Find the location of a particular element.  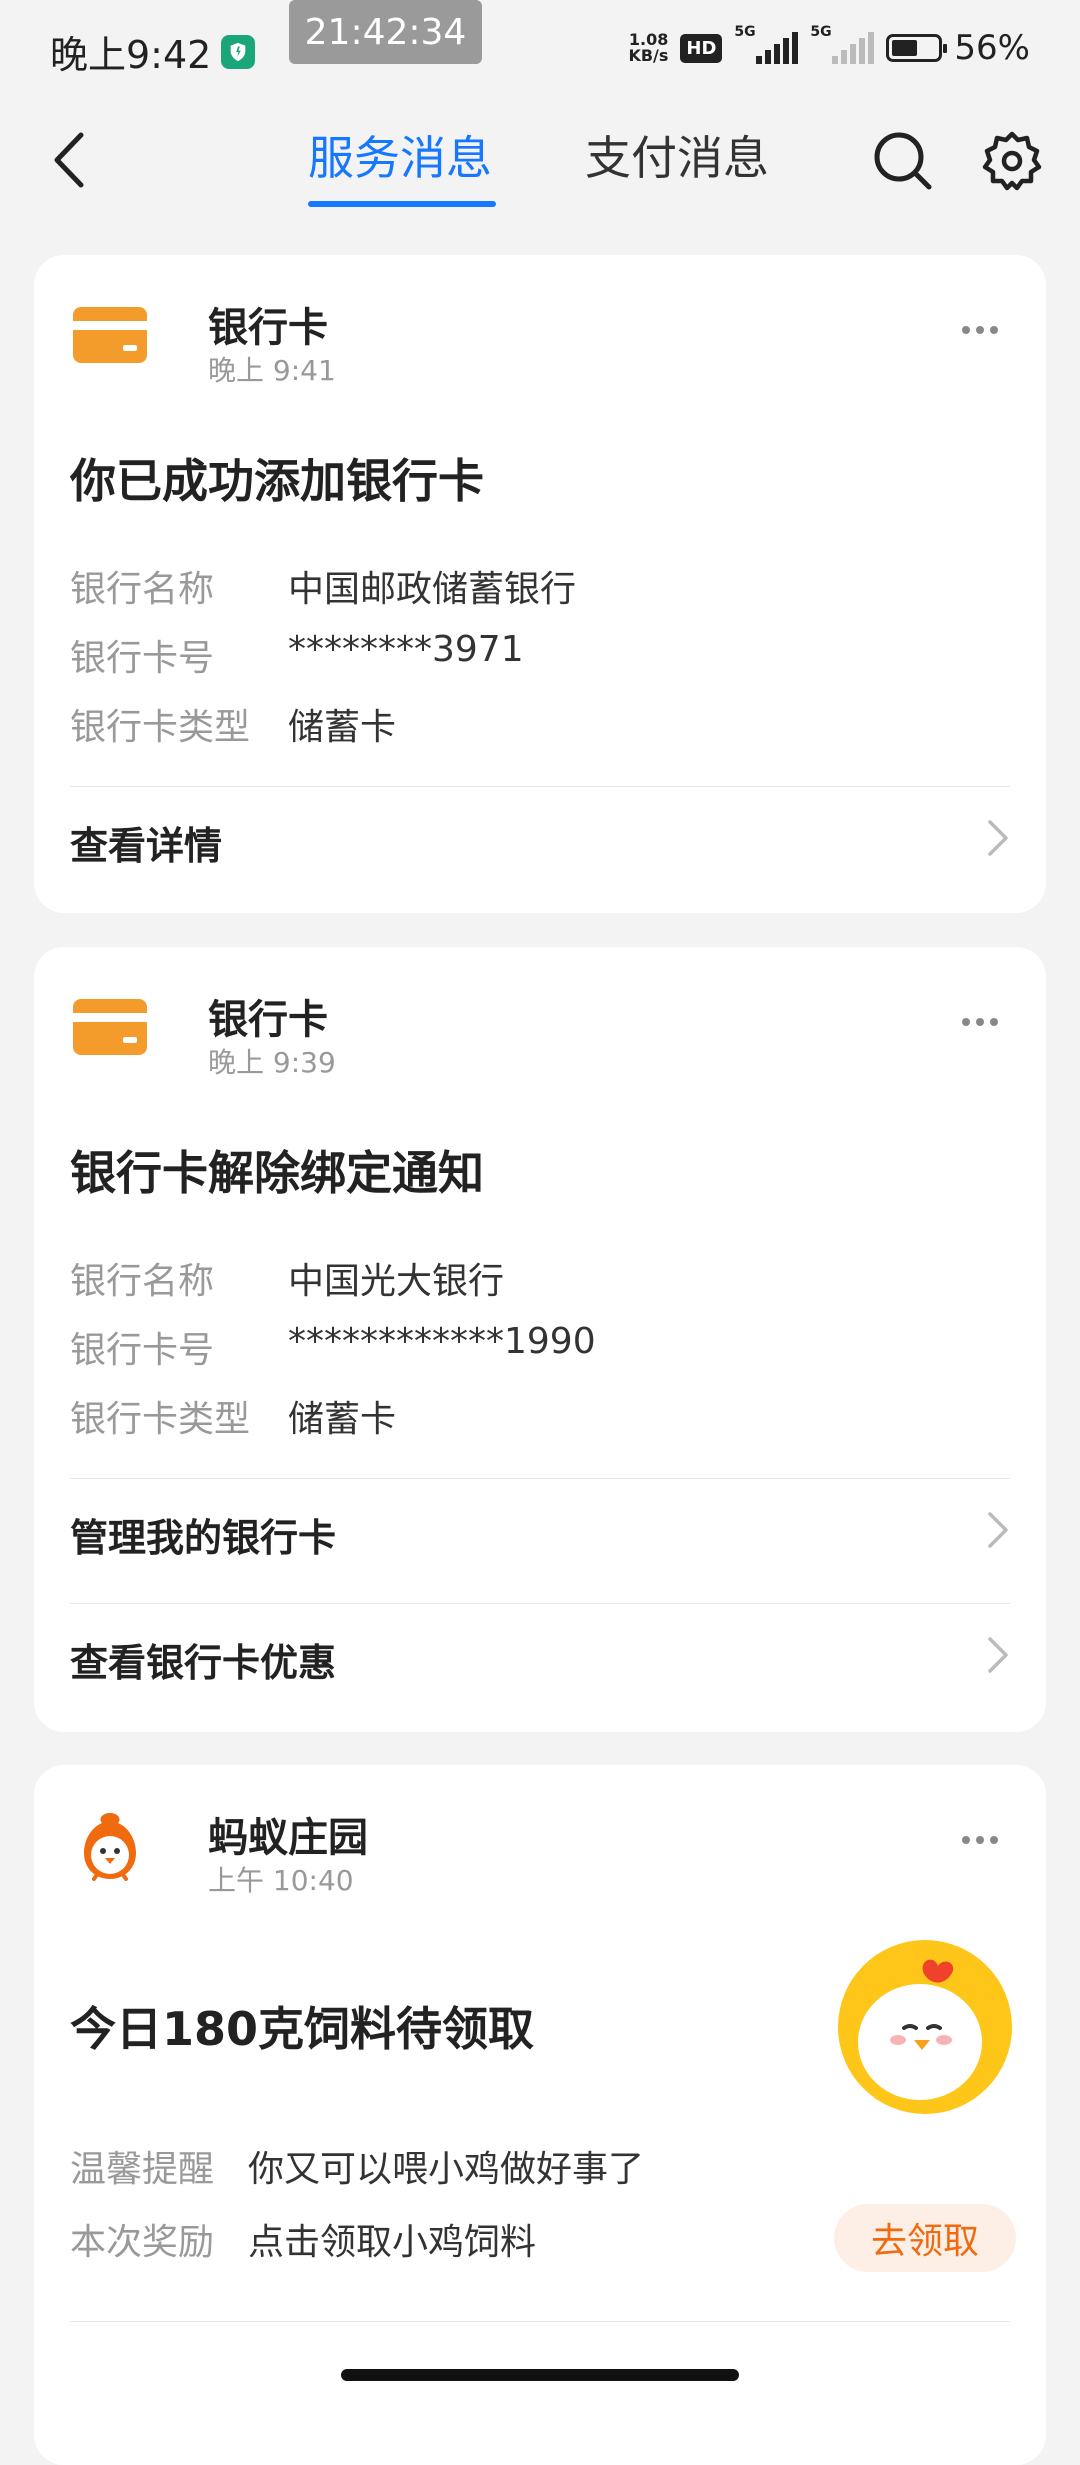

field-reward: 本次奖励 点击领取小鸡饲料 is located at coordinates (303, 2238).